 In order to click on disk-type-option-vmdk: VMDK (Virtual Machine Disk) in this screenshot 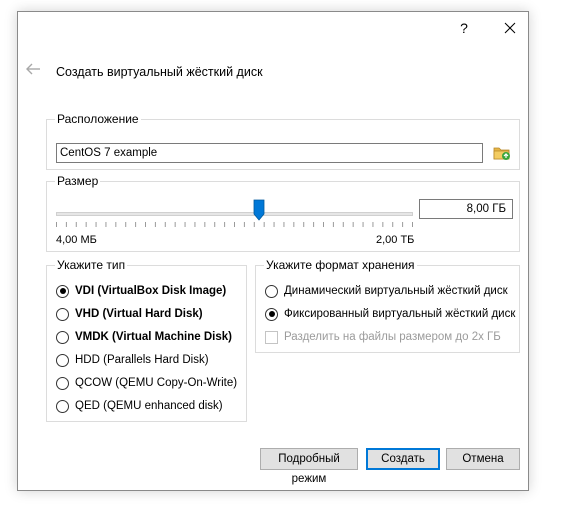, I will do `click(144, 337)`.